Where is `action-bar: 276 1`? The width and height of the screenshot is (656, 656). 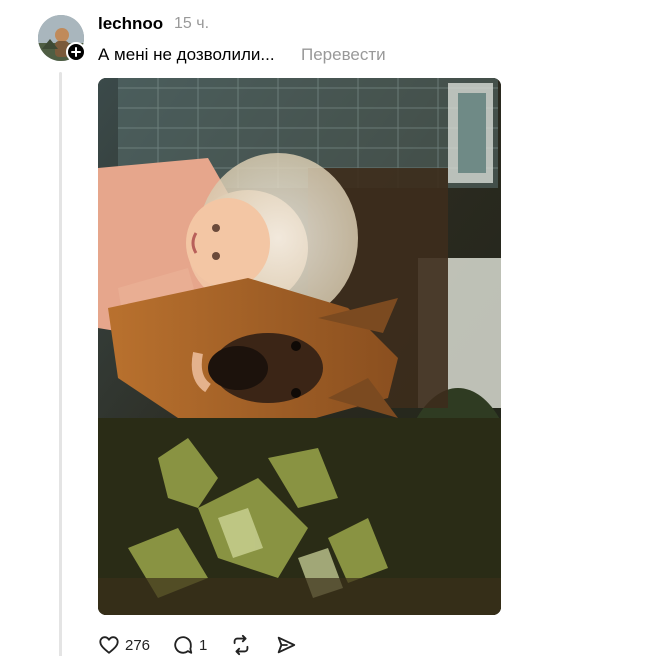
action-bar: 276 1 is located at coordinates (208, 644).